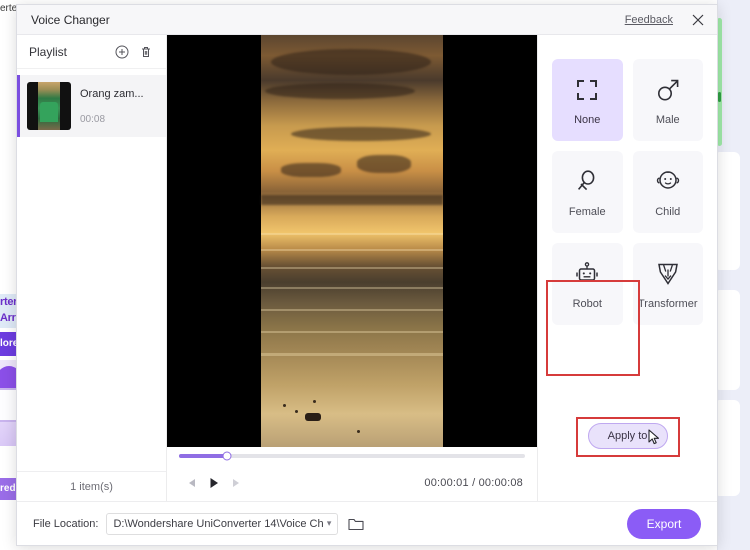 This screenshot has height=550, width=750. I want to click on export-button: Export, so click(664, 523).